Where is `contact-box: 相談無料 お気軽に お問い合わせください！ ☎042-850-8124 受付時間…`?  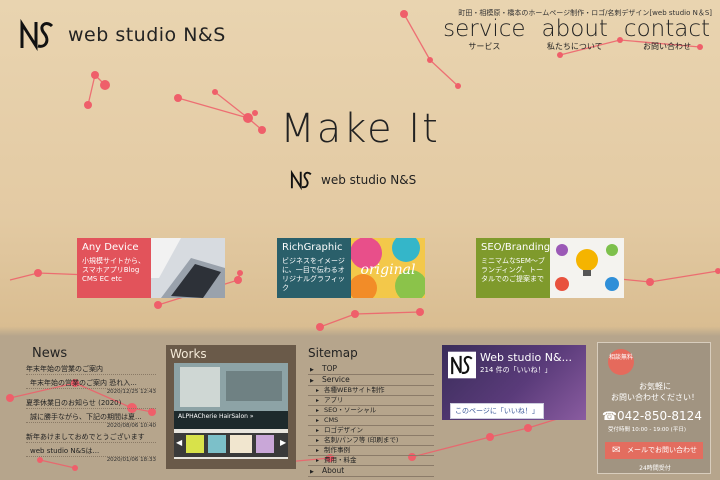
contact-box: 相談無料 お気軽に お問い合わせください！ ☎042-850-8124 受付時間… is located at coordinates (654, 408).